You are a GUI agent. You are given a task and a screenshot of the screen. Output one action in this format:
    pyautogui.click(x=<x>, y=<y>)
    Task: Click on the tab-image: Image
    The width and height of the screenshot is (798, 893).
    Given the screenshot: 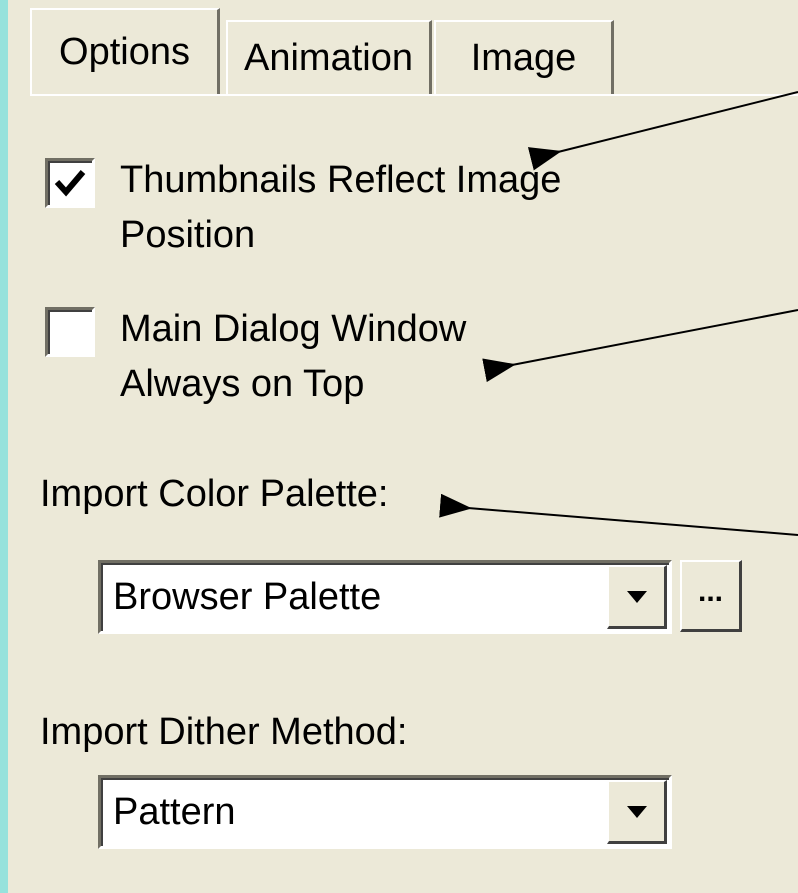 What is the action you would take?
    pyautogui.click(x=524, y=57)
    